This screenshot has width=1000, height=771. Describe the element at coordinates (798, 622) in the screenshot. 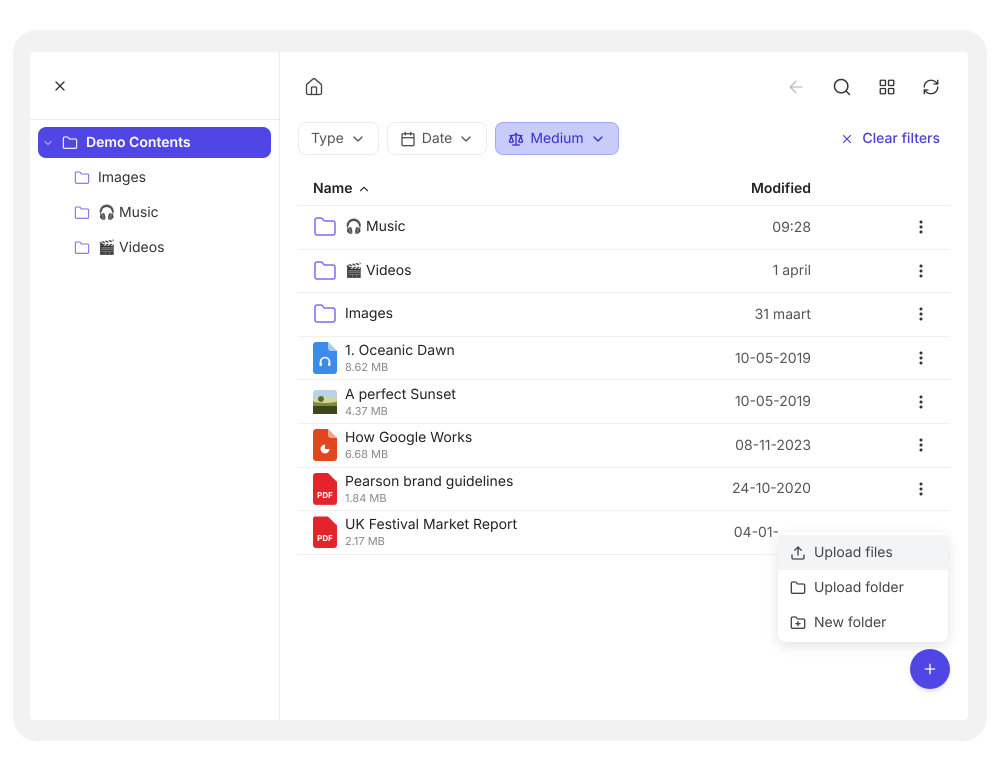

I see `folder-plus-icon` at that location.